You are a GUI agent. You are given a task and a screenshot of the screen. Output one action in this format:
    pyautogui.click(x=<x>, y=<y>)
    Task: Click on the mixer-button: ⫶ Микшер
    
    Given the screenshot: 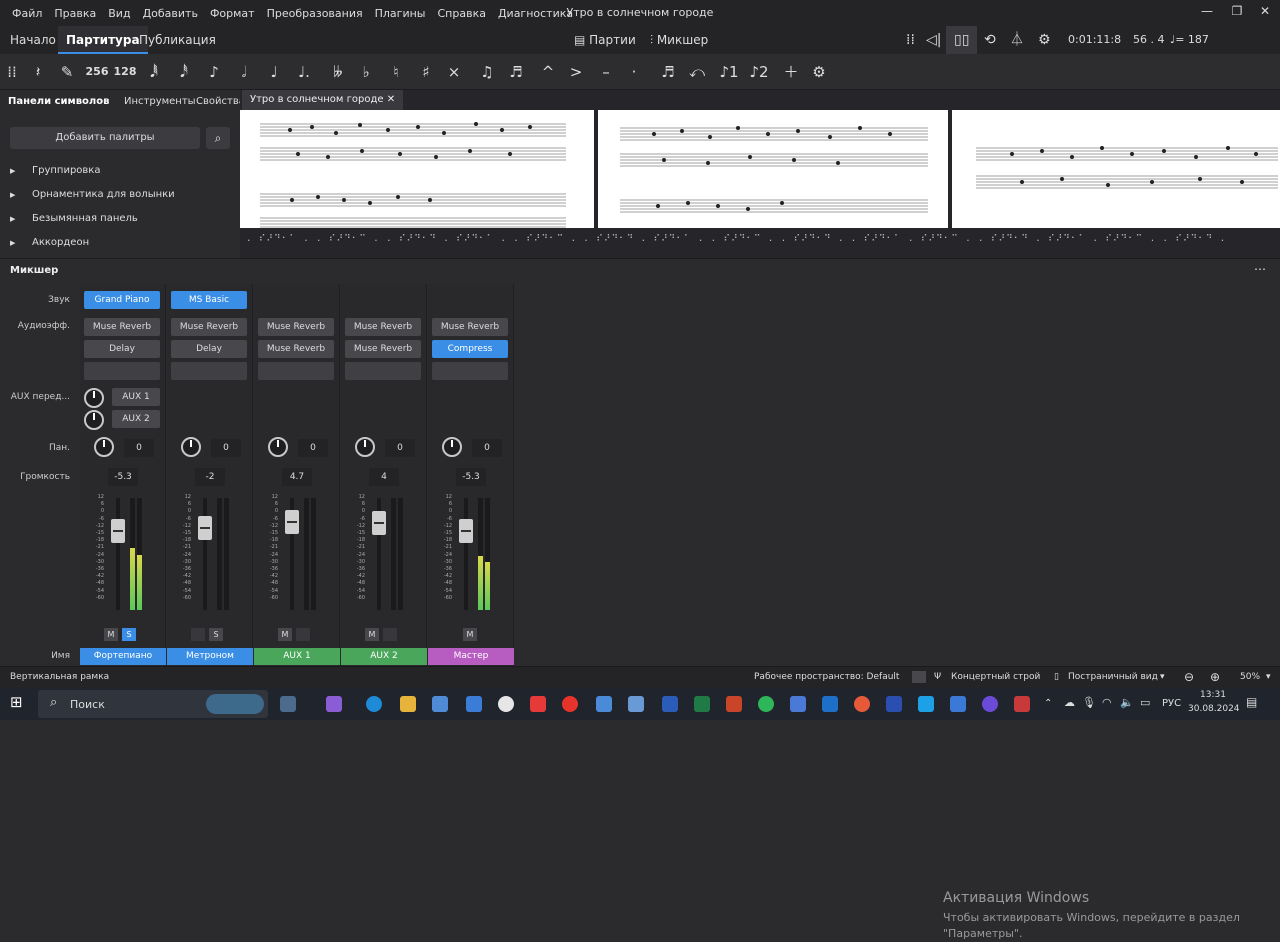 What is the action you would take?
    pyautogui.click(x=679, y=40)
    